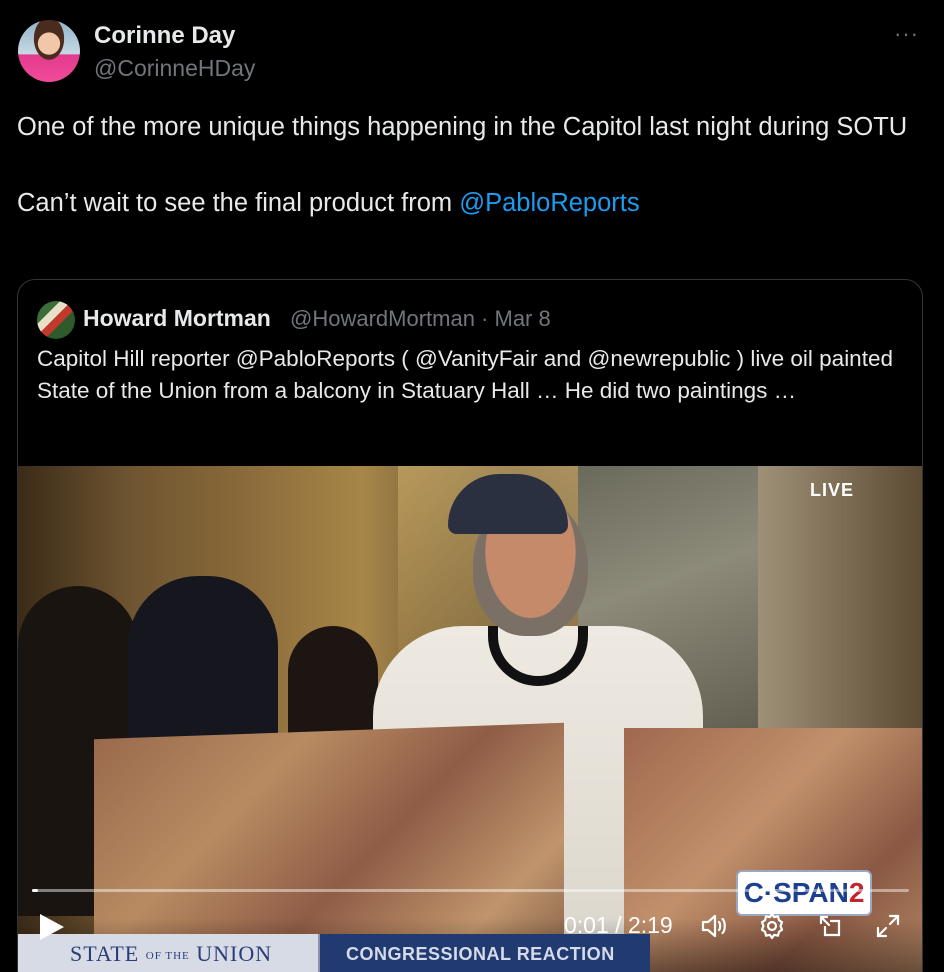  What do you see at coordinates (856, 892) in the screenshot?
I see `cspan-logo-number: 2` at bounding box center [856, 892].